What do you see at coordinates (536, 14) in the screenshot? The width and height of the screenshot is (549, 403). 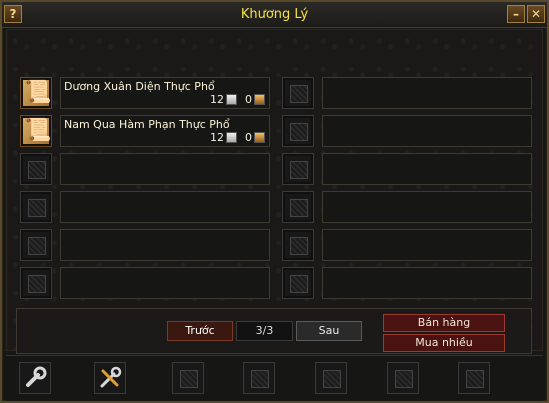 I see `close-button: ✕` at bounding box center [536, 14].